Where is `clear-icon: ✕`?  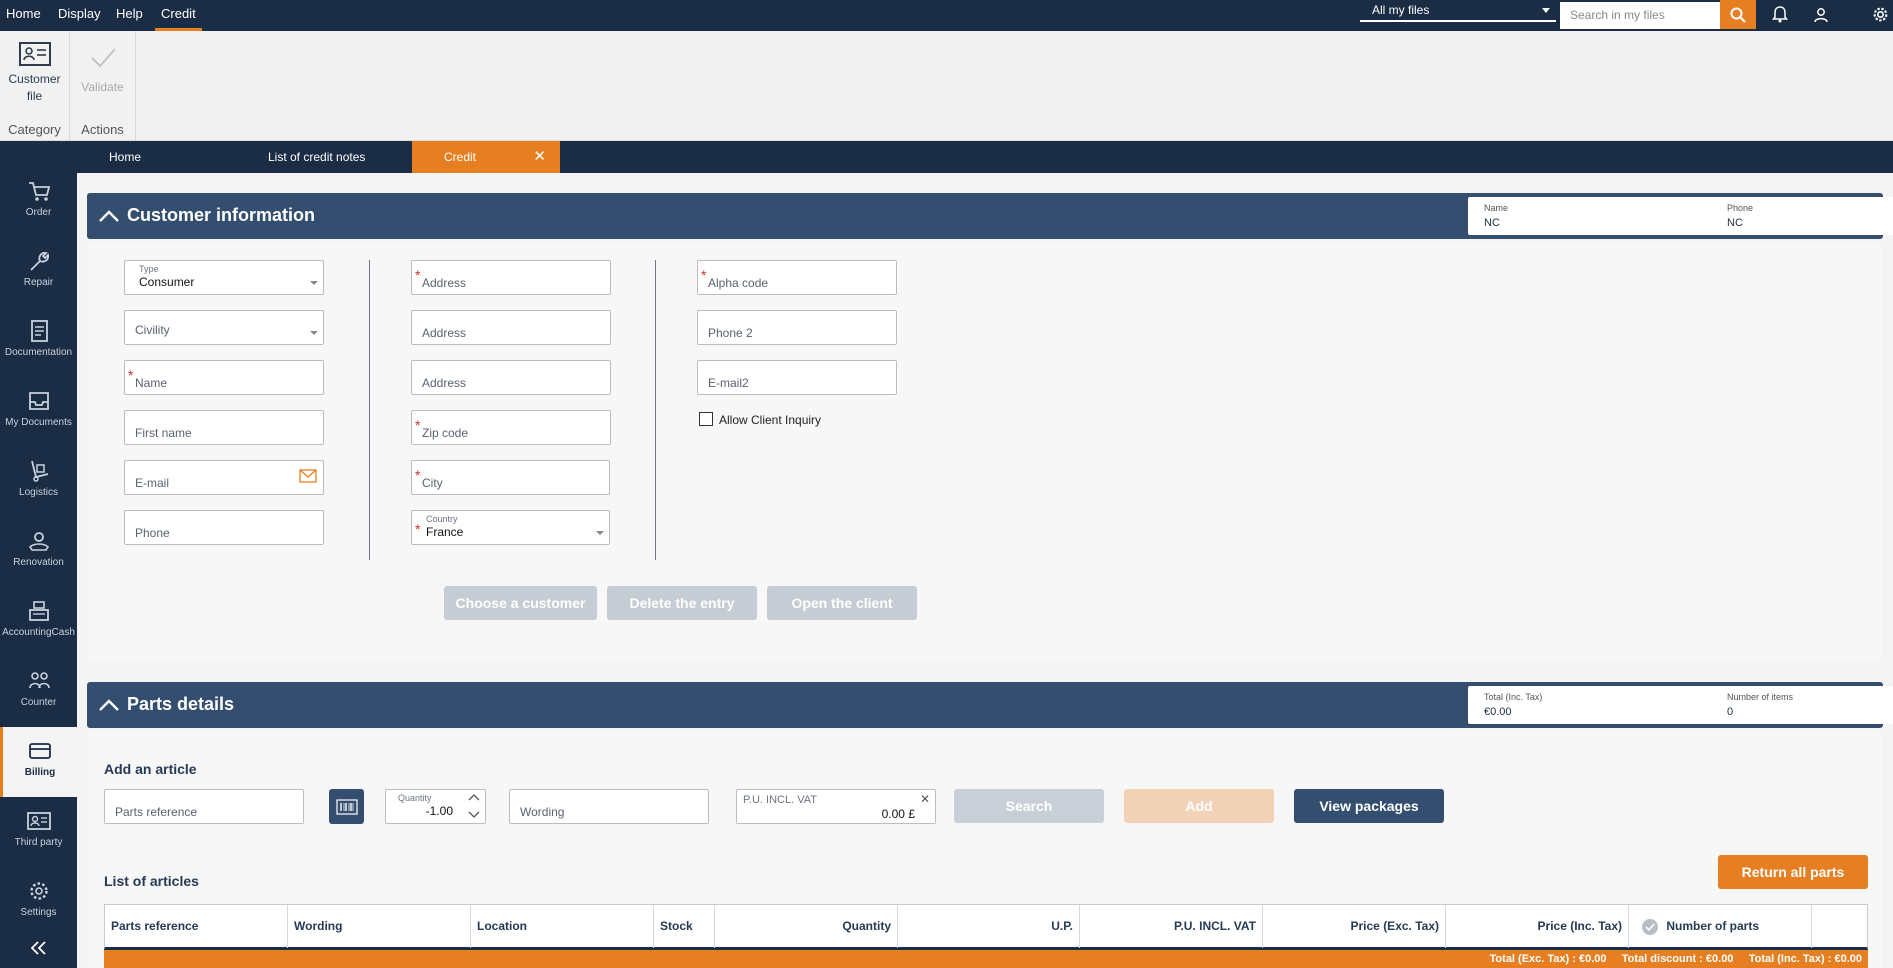 clear-icon: ✕ is located at coordinates (925, 799).